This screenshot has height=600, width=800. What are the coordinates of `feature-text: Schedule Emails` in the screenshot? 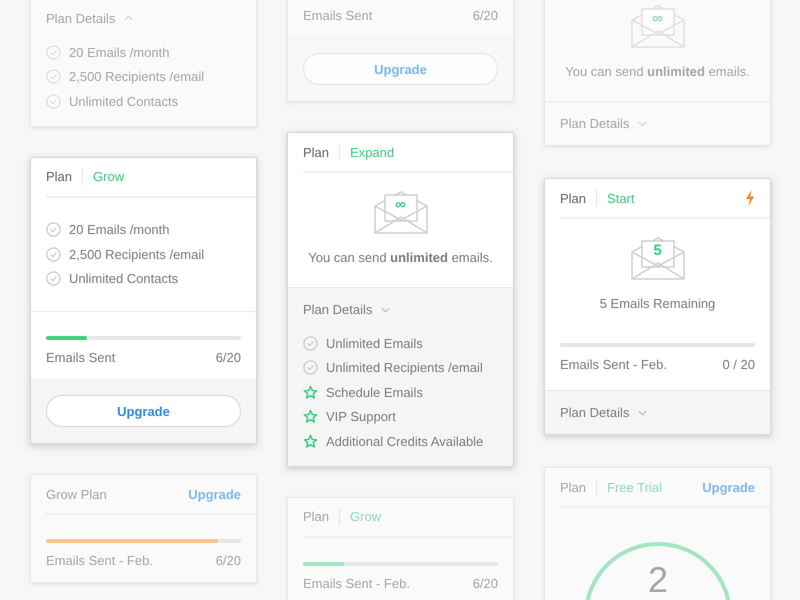 It's located at (374, 392).